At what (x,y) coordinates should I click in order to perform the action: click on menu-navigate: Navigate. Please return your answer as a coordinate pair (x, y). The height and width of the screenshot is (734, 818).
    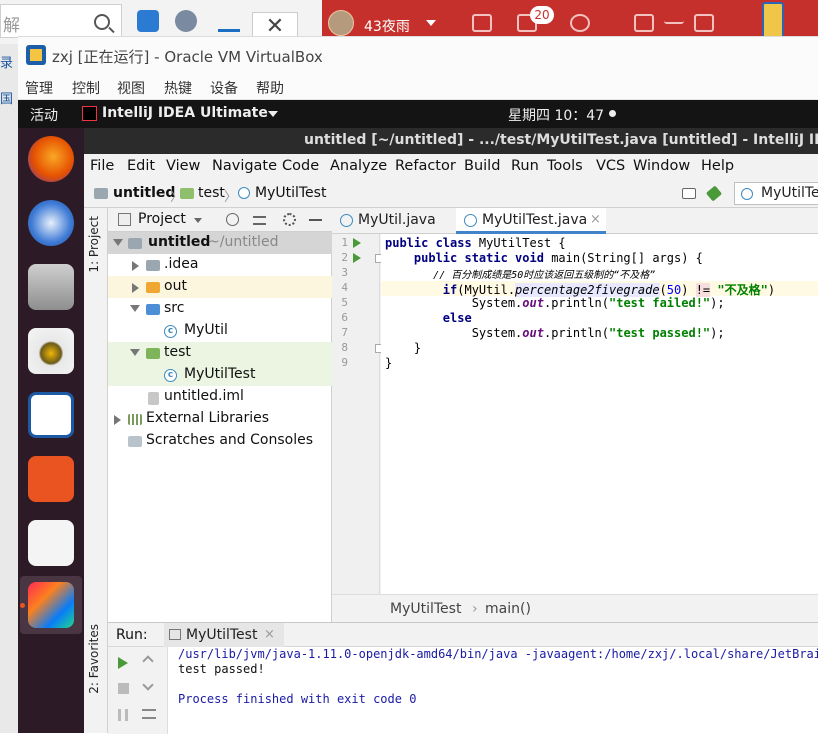
    Looking at the image, I should click on (244, 166).